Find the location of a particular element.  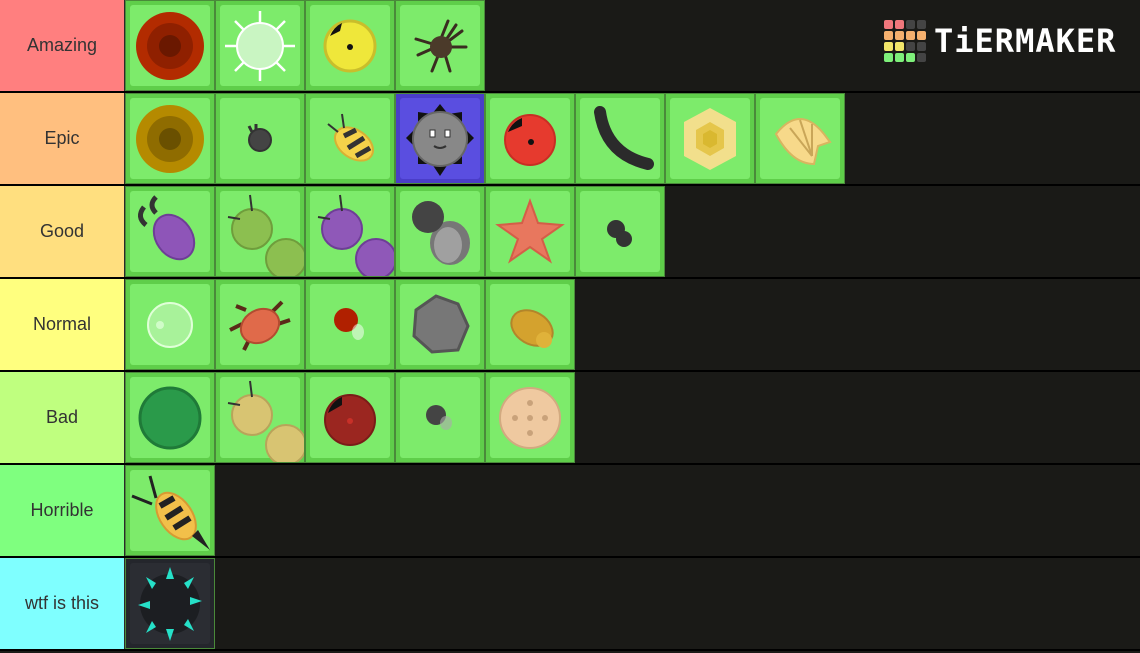

tier-item-white-spiky-orb is located at coordinates (260, 45).